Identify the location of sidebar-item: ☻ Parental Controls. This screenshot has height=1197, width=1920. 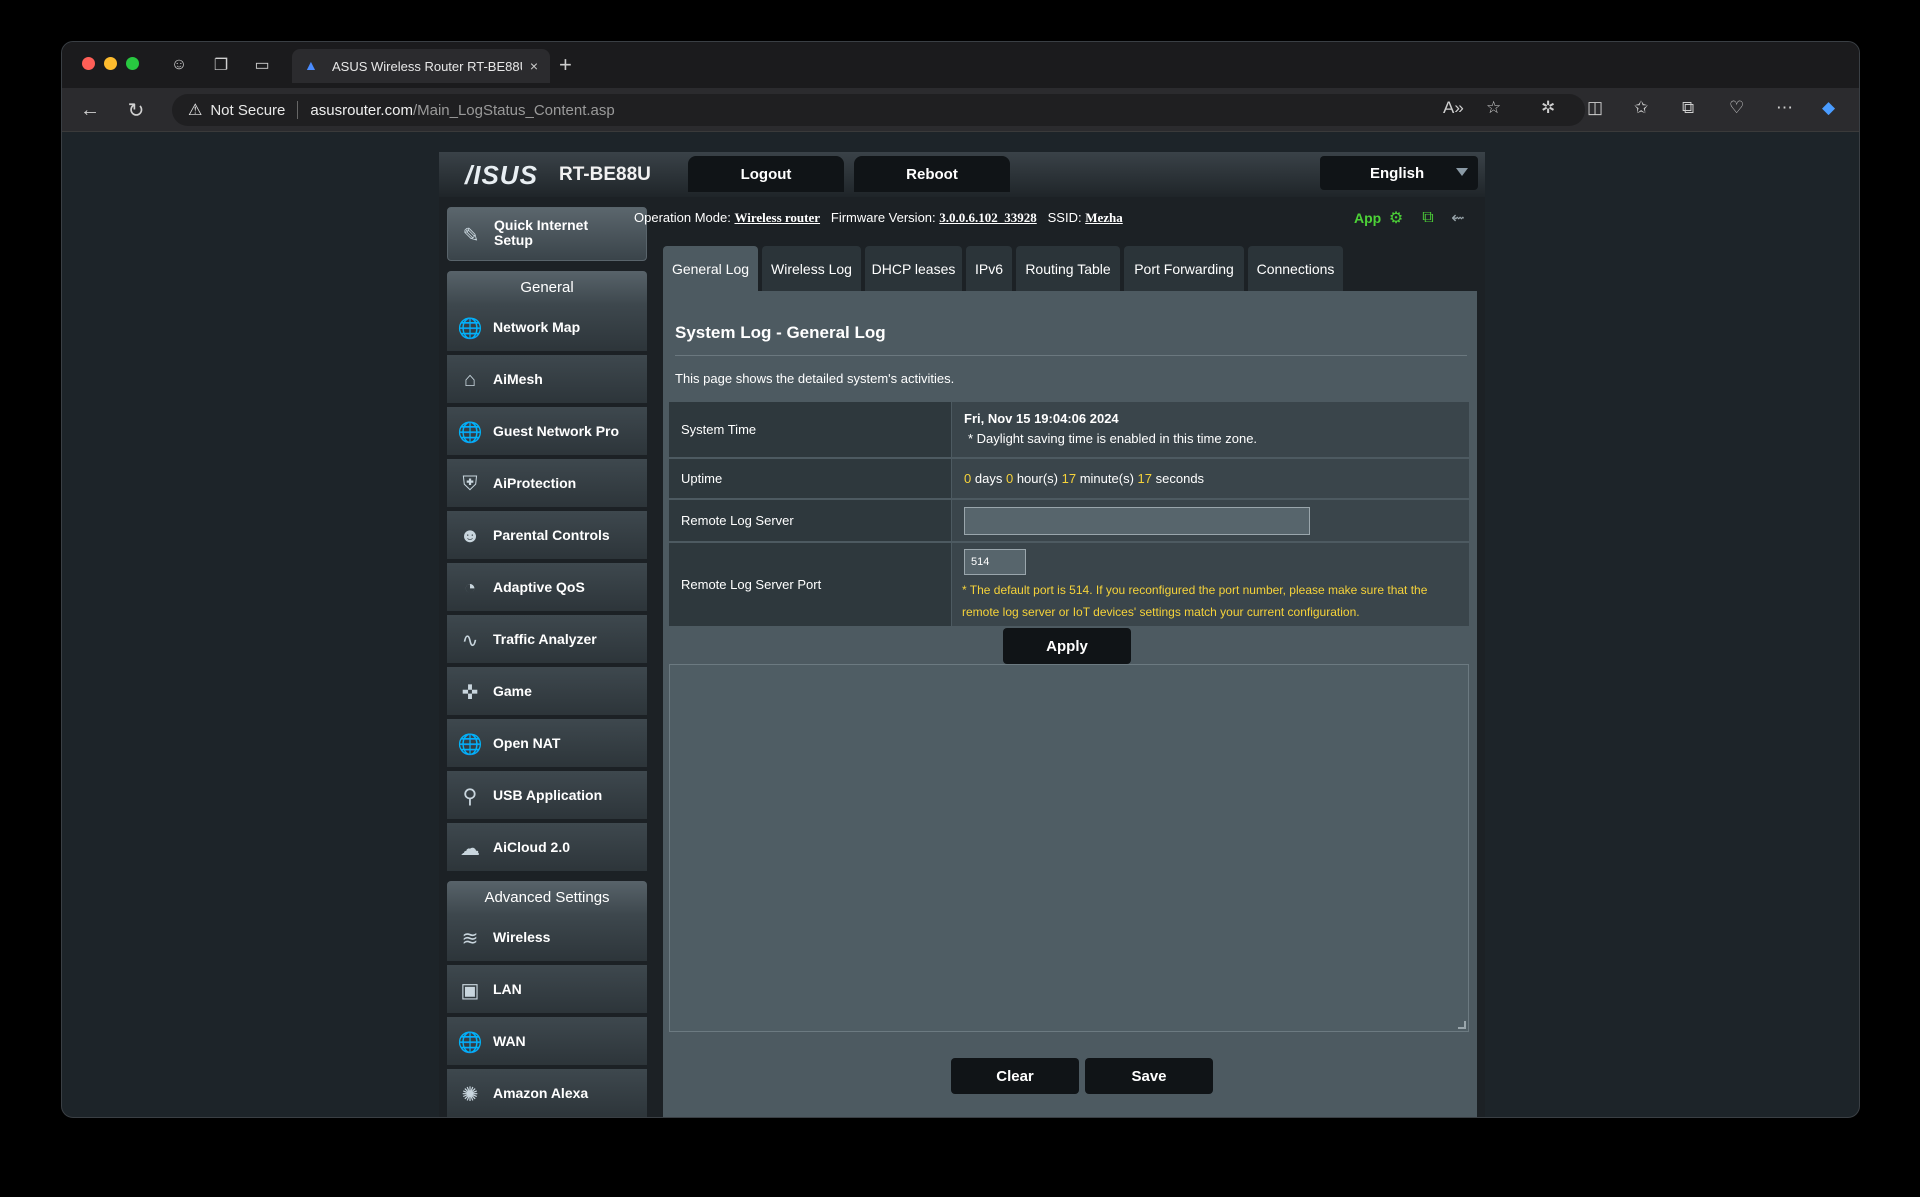
(547, 536).